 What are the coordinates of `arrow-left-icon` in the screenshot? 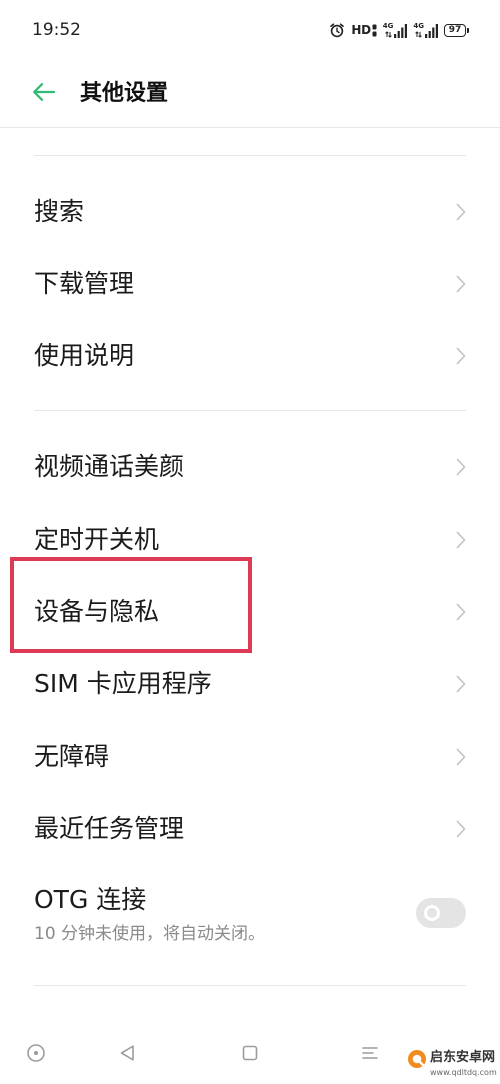 It's located at (44, 94).